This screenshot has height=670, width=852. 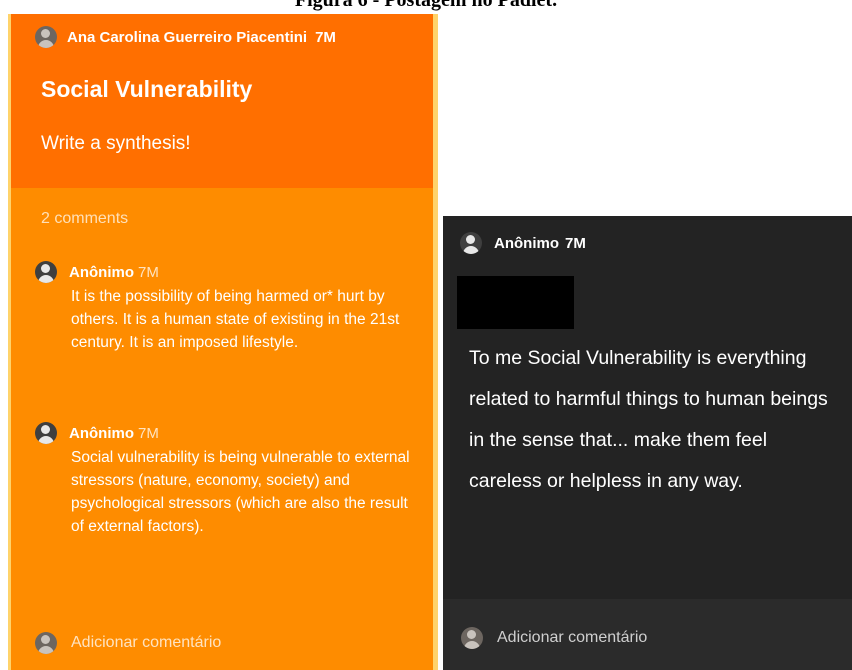 What do you see at coordinates (647, 634) in the screenshot?
I see `post-footer: Adicionar comentário` at bounding box center [647, 634].